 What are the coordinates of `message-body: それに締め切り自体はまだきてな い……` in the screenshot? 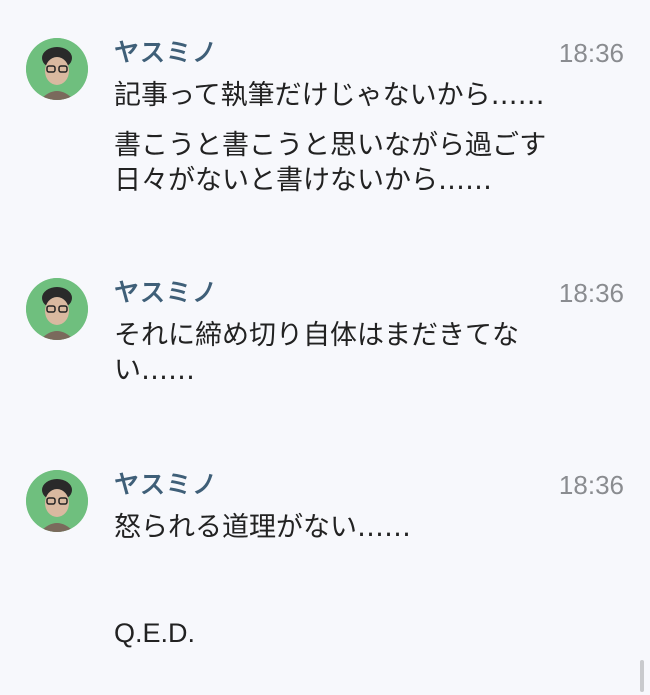 It's located at (364, 353).